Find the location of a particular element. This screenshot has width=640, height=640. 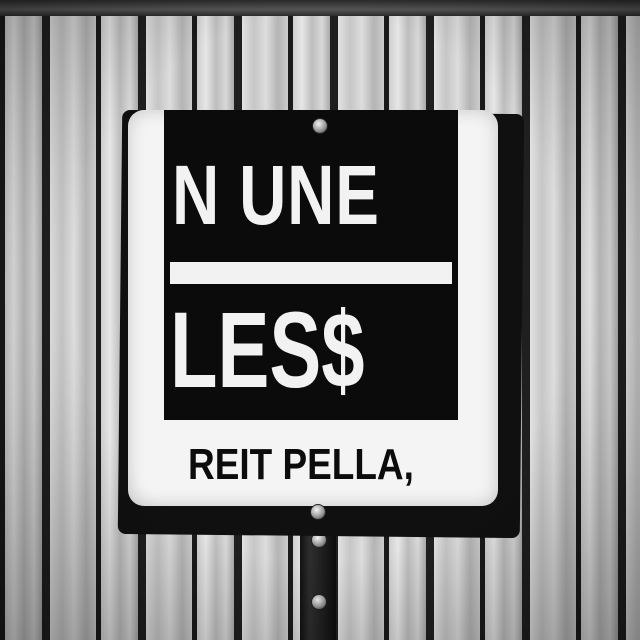

sign-bottom-text: REIT PELLA, is located at coordinates (301, 464).